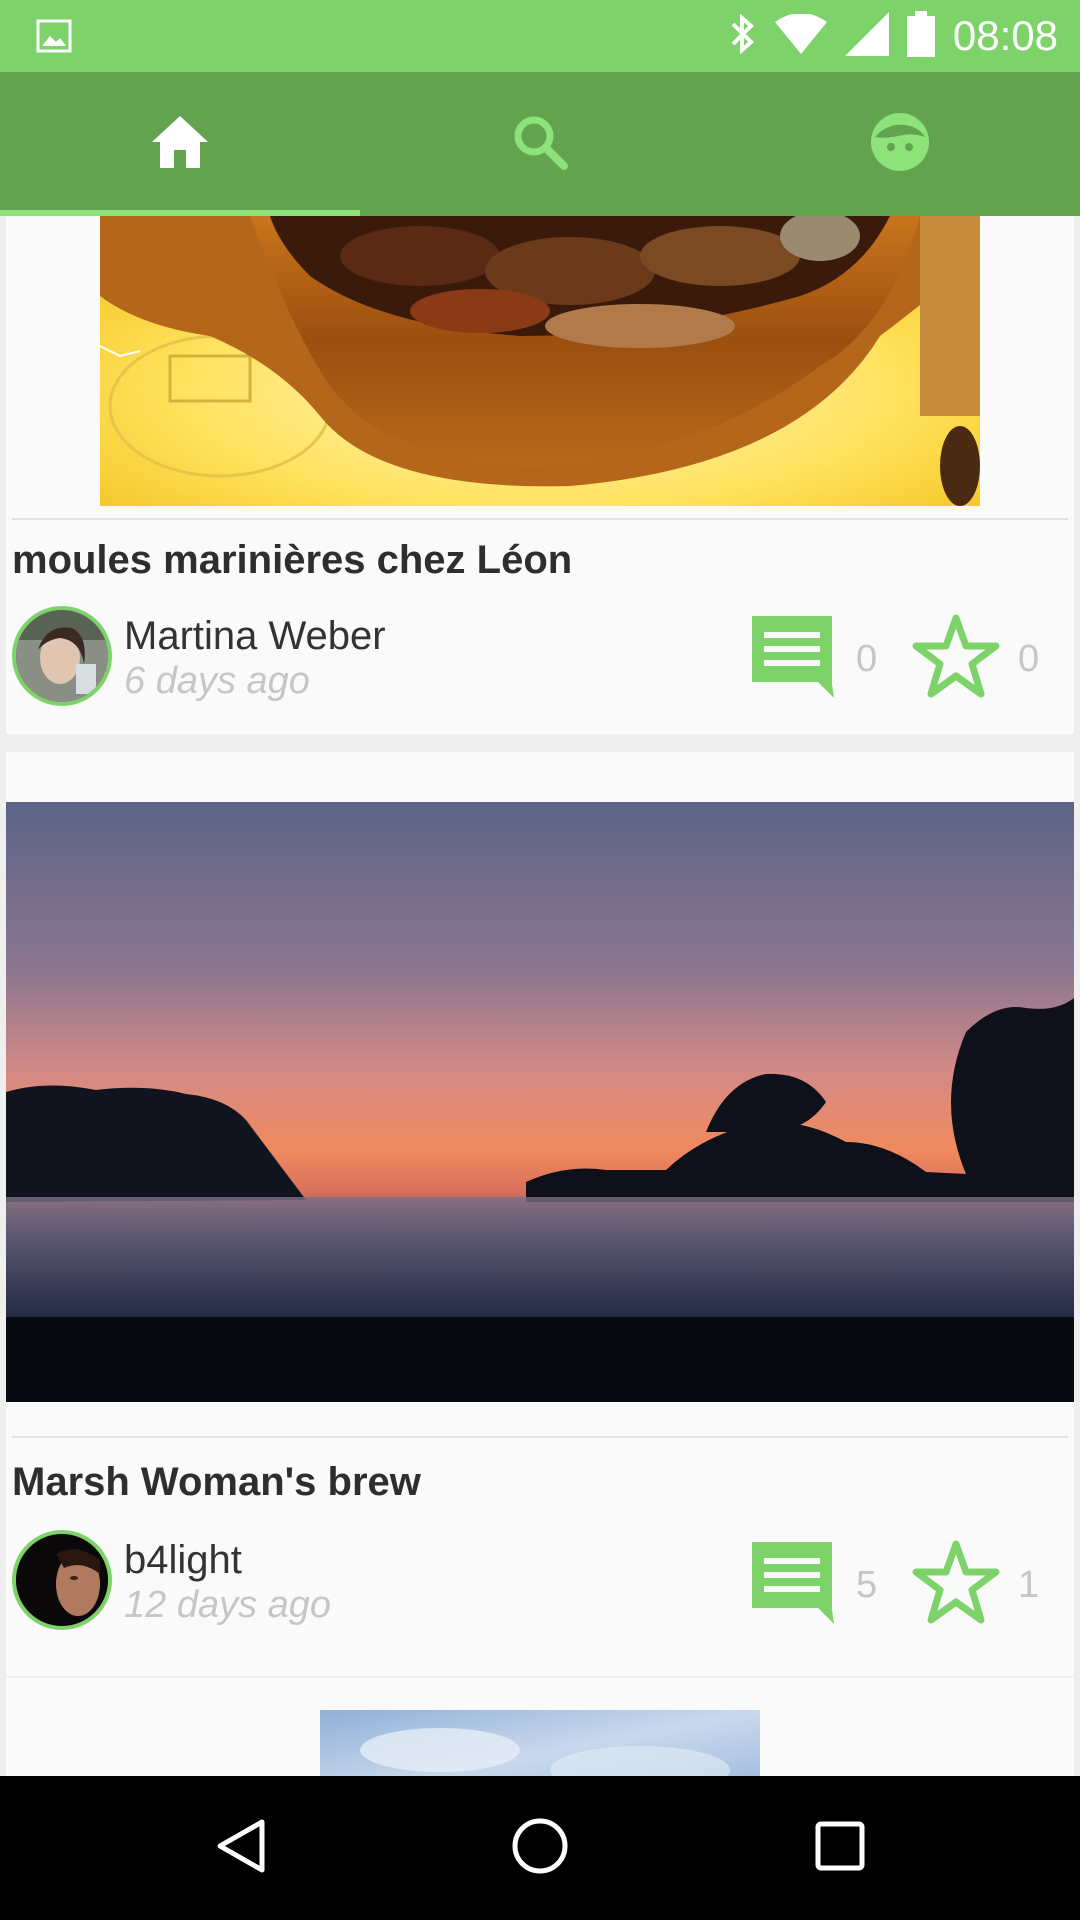 This screenshot has height=1920, width=1080. Describe the element at coordinates (183, 1560) in the screenshot. I see `author-name: b4light` at that location.